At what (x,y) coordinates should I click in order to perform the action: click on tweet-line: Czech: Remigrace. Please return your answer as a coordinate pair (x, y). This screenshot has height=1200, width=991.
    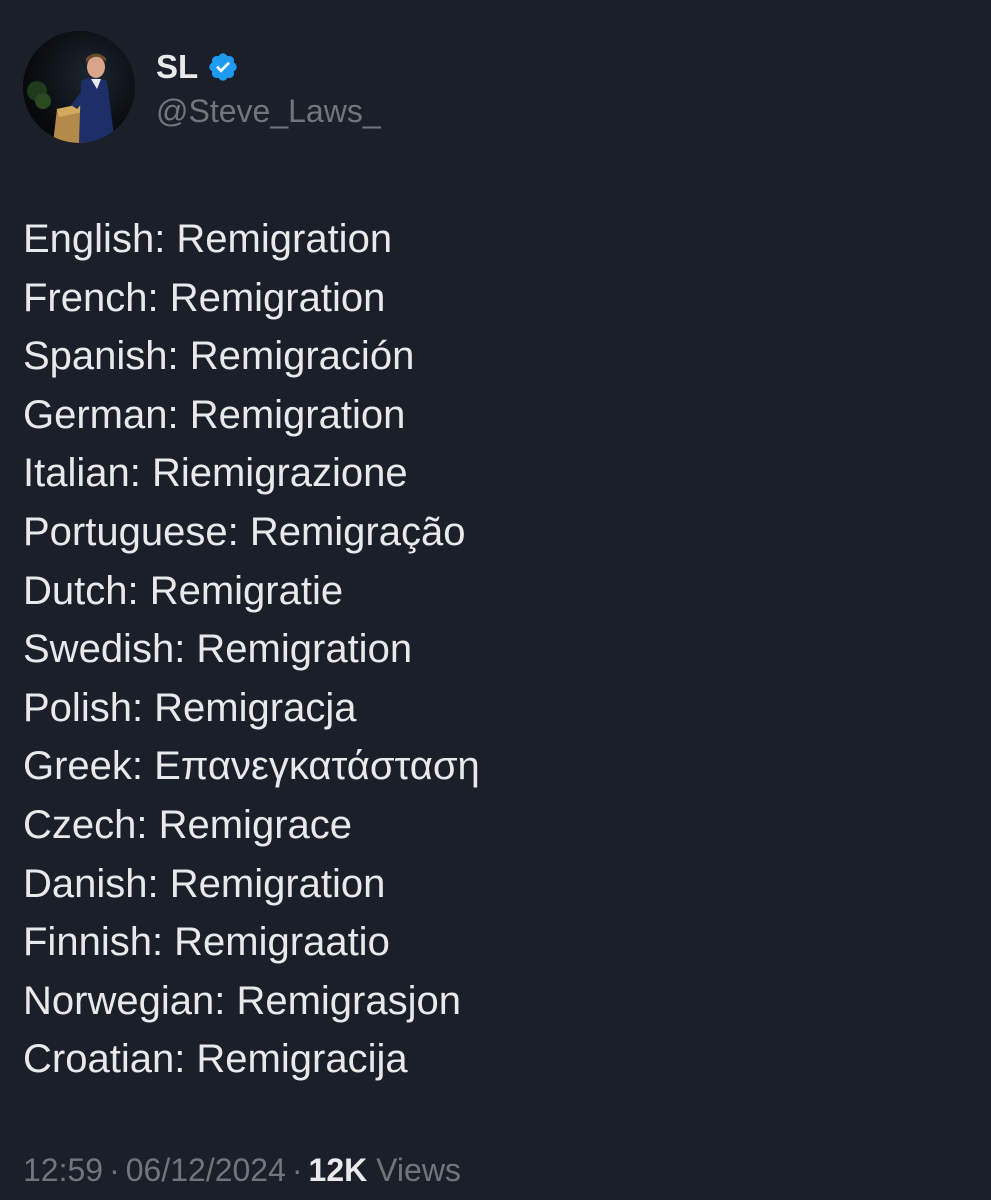
    Looking at the image, I should click on (188, 824).